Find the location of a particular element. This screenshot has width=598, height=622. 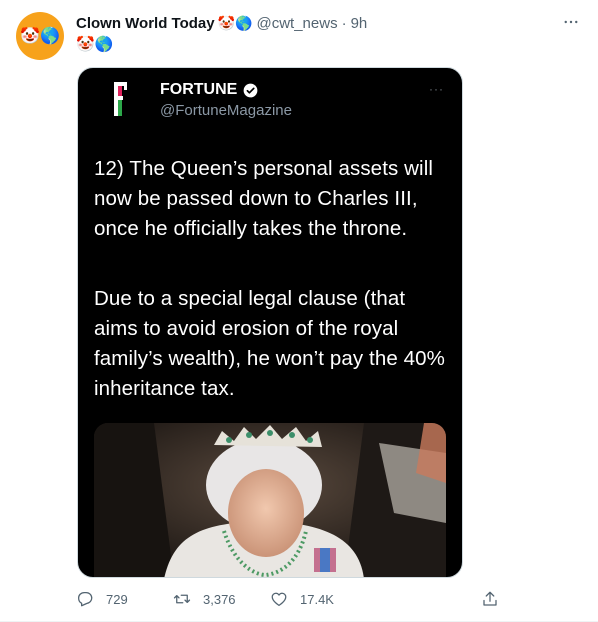

like-count: 17.4K is located at coordinates (317, 599).